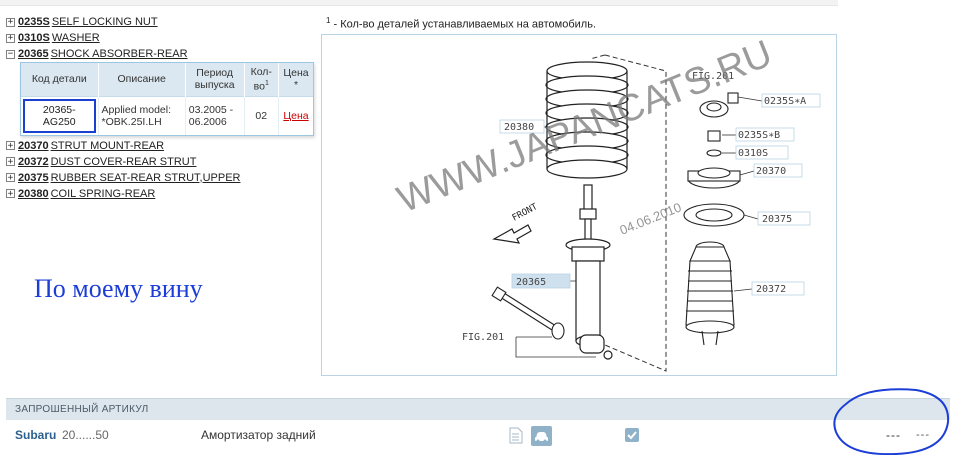 This screenshot has width=960, height=462. I want to click on tree-item-name: WASHER, so click(76, 38).